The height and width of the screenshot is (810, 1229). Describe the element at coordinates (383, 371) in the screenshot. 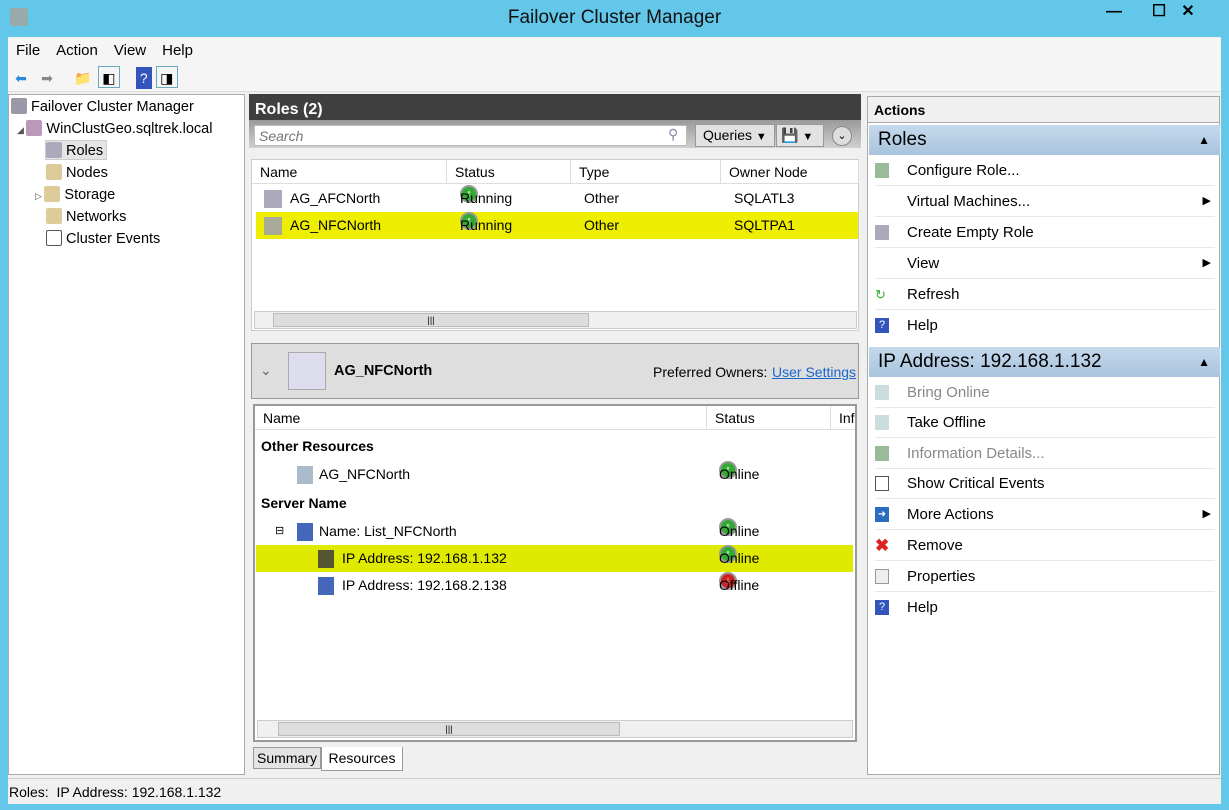

I see `details-title: AG_NFCNorth` at that location.